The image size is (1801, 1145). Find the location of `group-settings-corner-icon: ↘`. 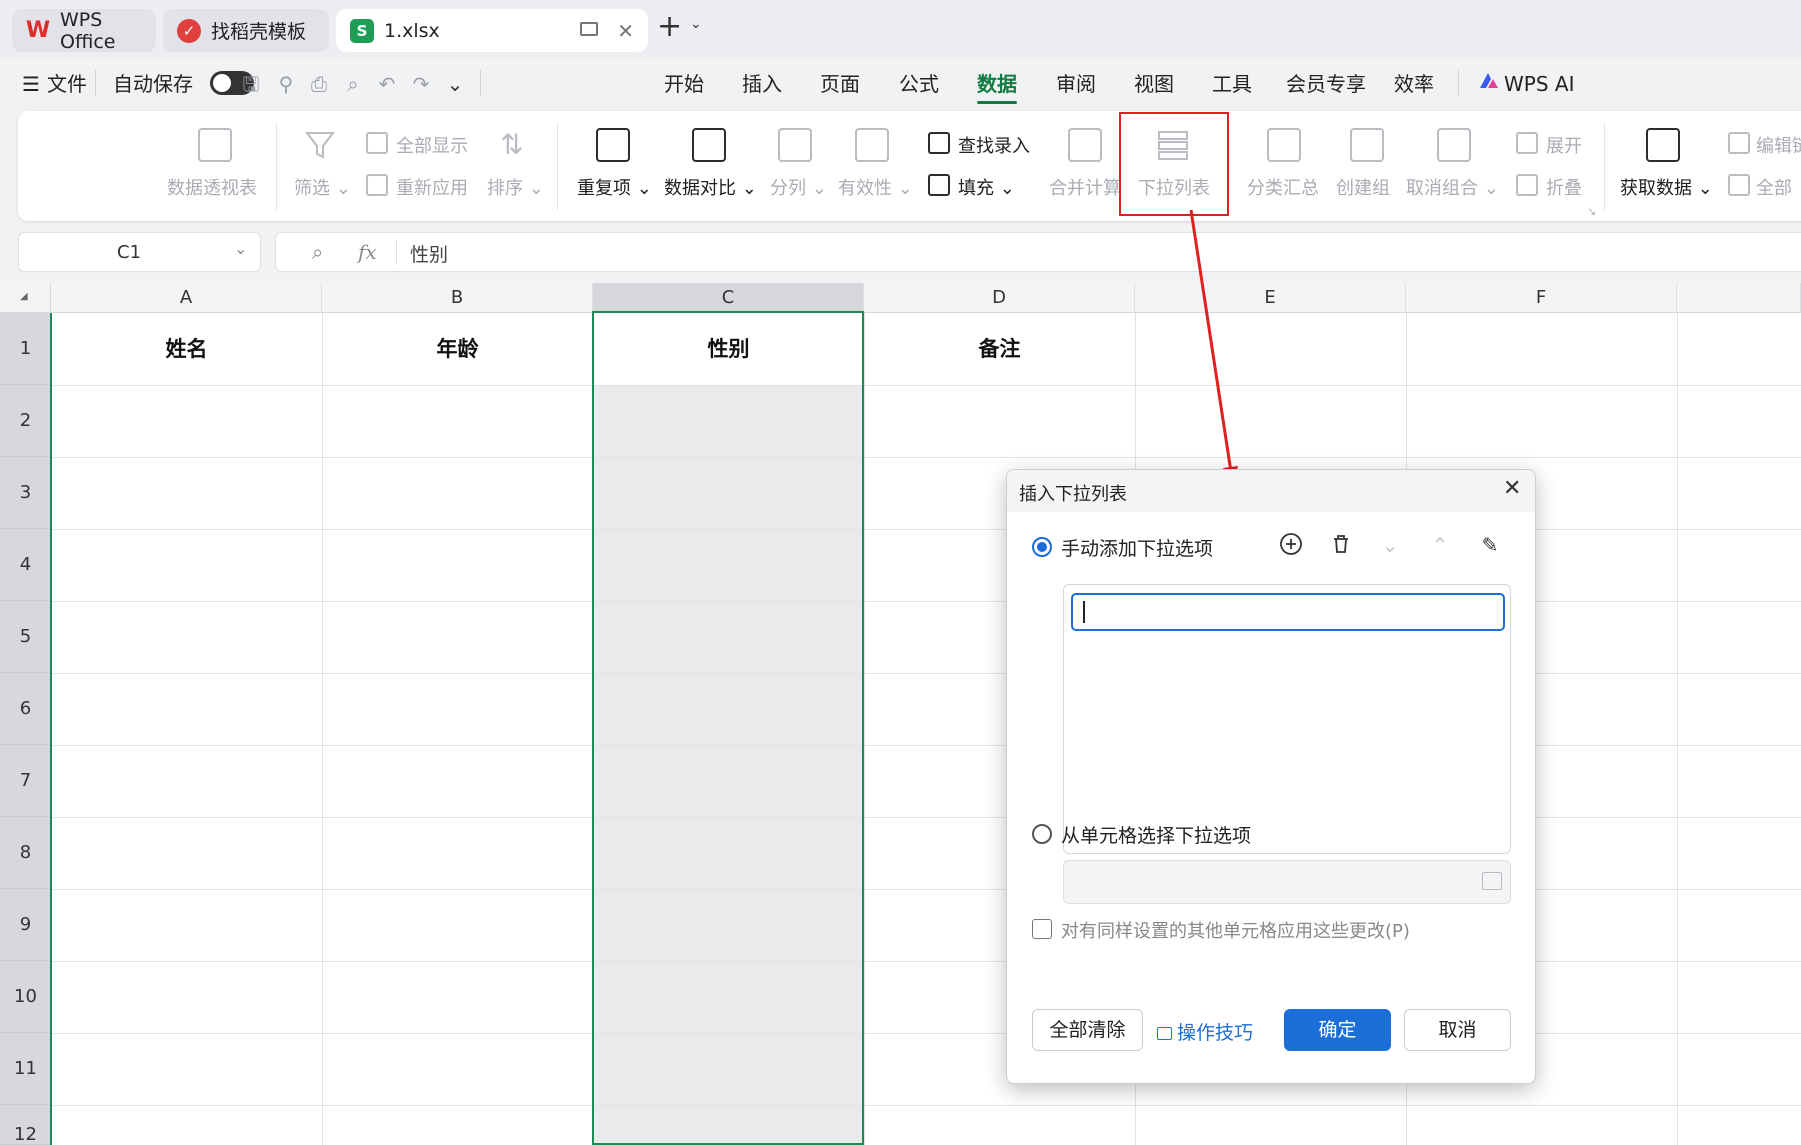

group-settings-corner-icon: ↘ is located at coordinates (1591, 211).